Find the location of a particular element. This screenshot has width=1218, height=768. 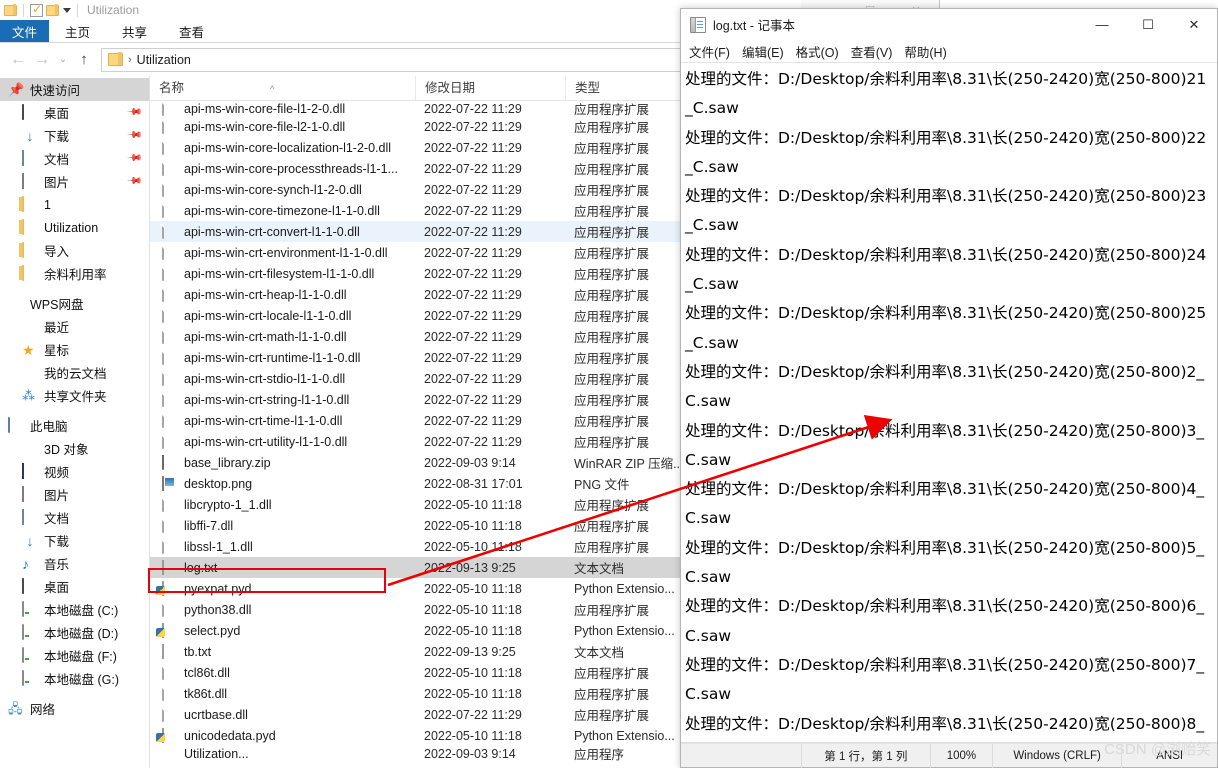

sidebar-item-文档: 文档 📌 is located at coordinates (74, 158).